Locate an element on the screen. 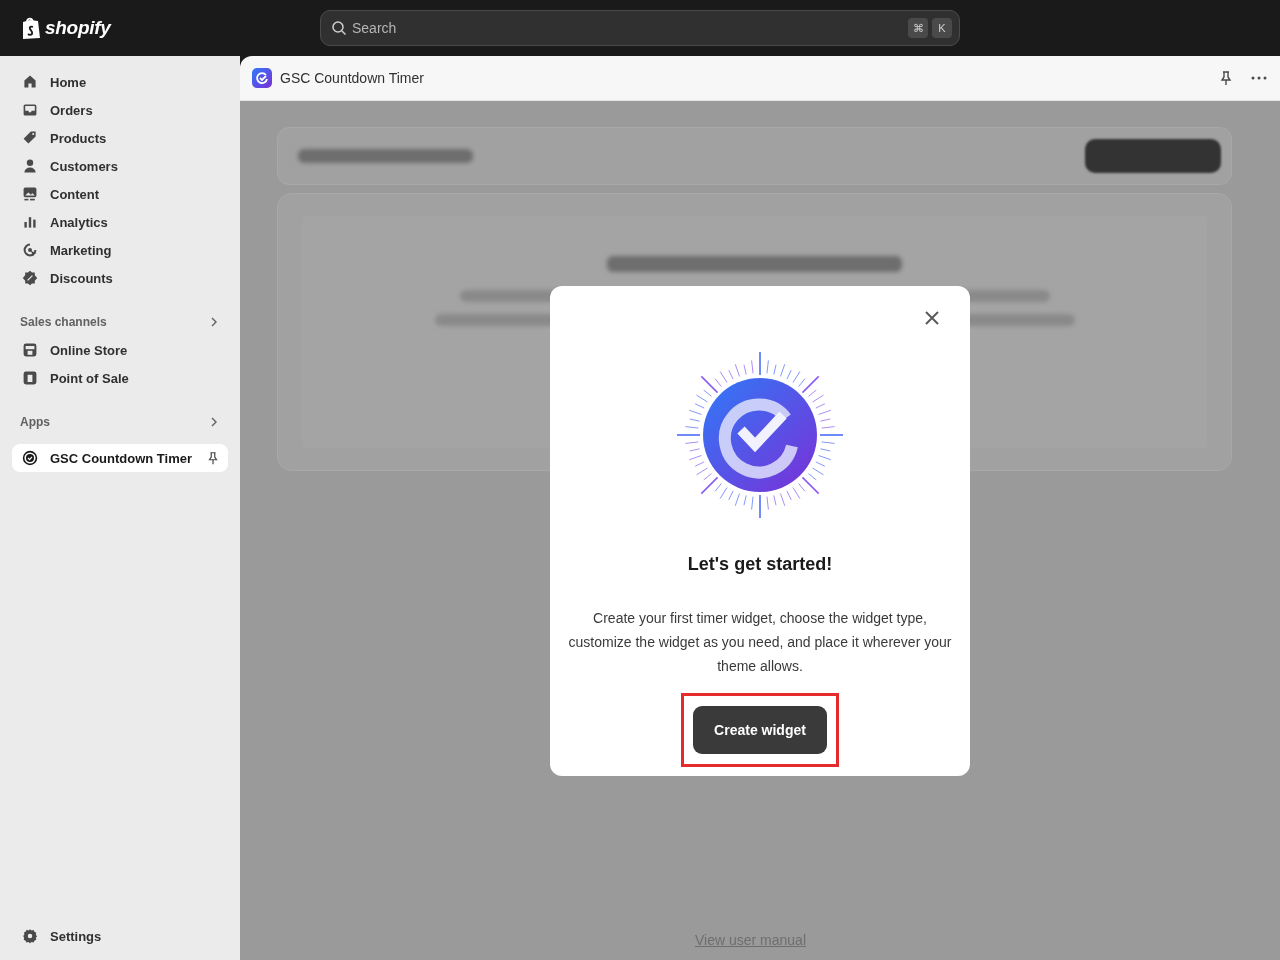 The width and height of the screenshot is (1280, 960). shopping-bag-icon is located at coordinates (31, 28).